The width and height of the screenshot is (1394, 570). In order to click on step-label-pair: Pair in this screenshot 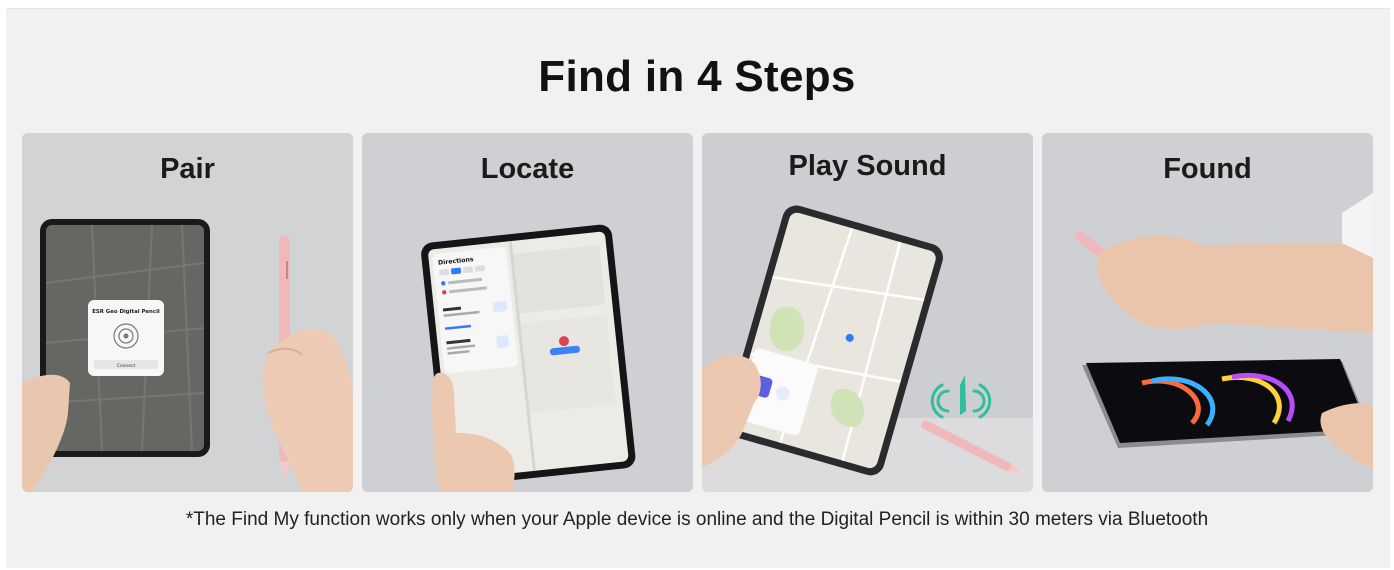, I will do `click(187, 169)`.